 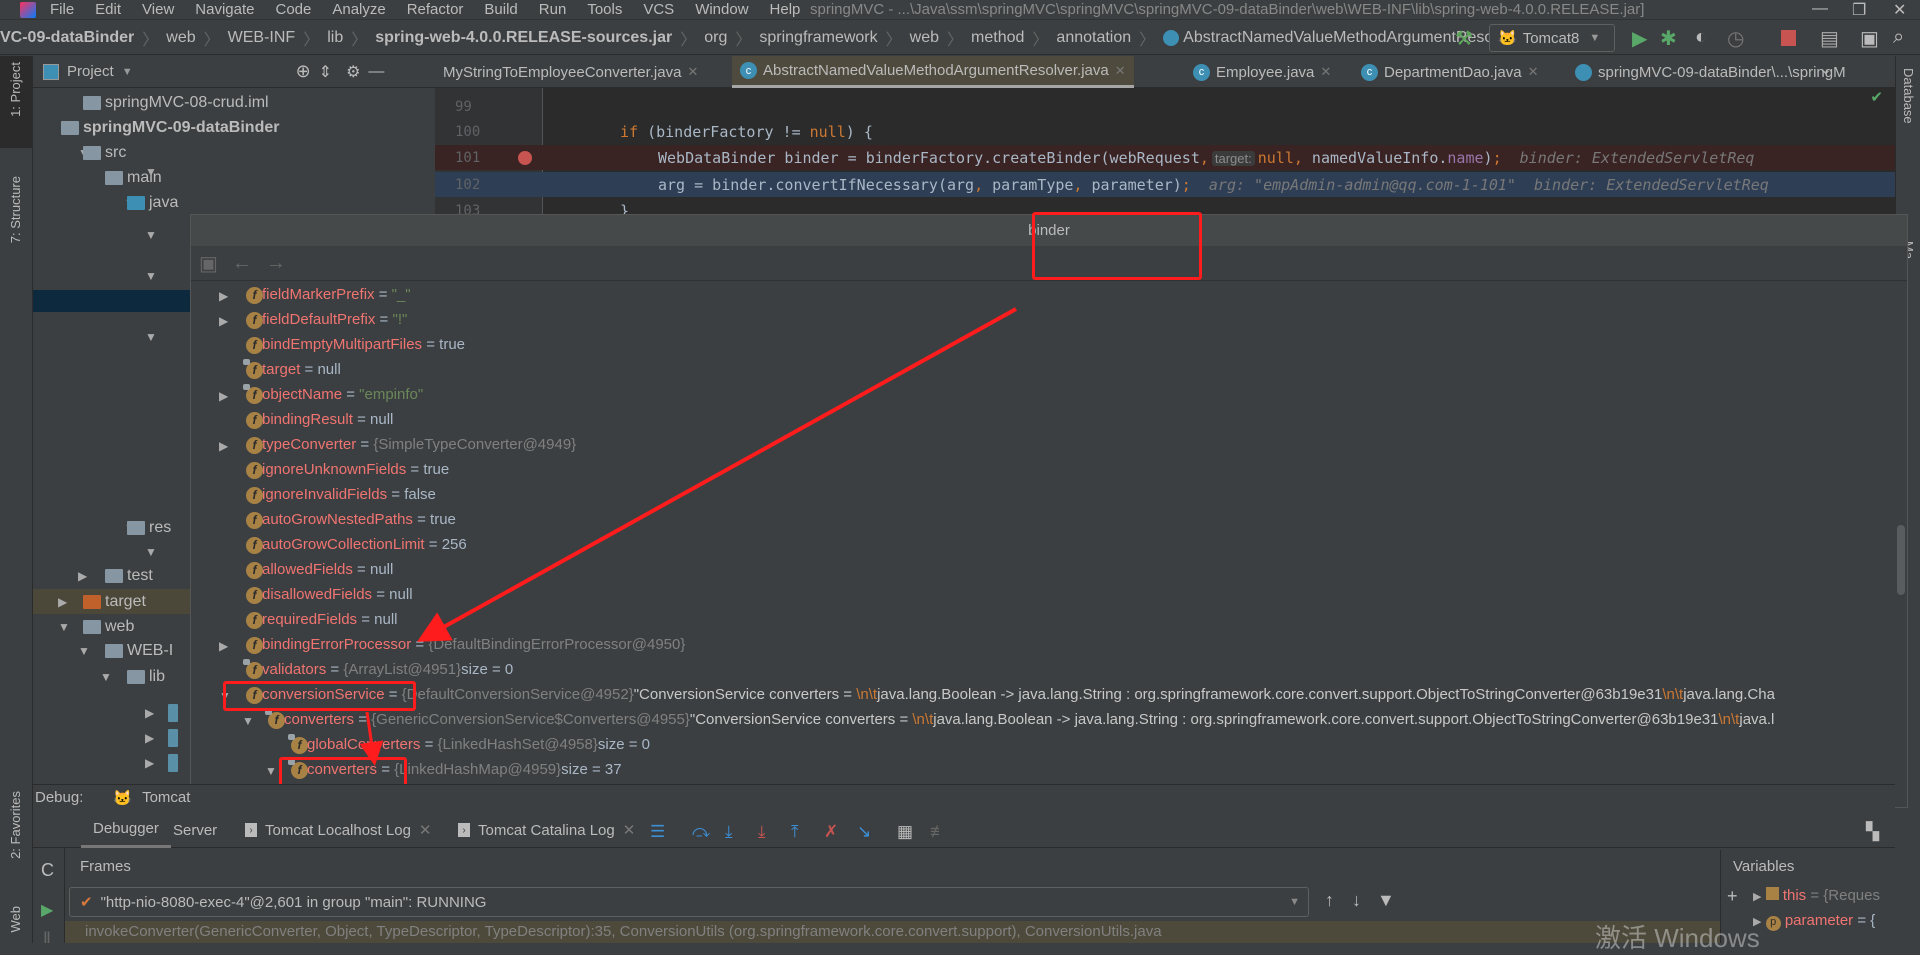 I want to click on variable-value: = {Reques, so click(x=1845, y=895).